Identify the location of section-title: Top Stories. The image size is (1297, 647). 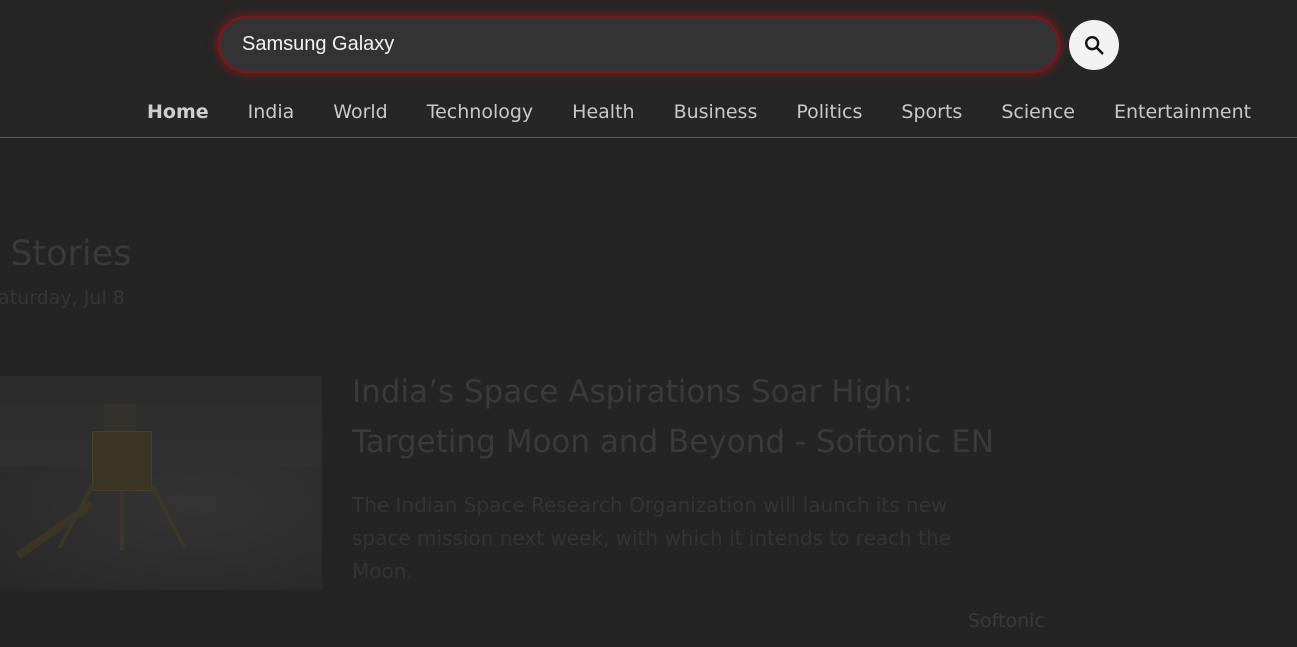
(66, 254).